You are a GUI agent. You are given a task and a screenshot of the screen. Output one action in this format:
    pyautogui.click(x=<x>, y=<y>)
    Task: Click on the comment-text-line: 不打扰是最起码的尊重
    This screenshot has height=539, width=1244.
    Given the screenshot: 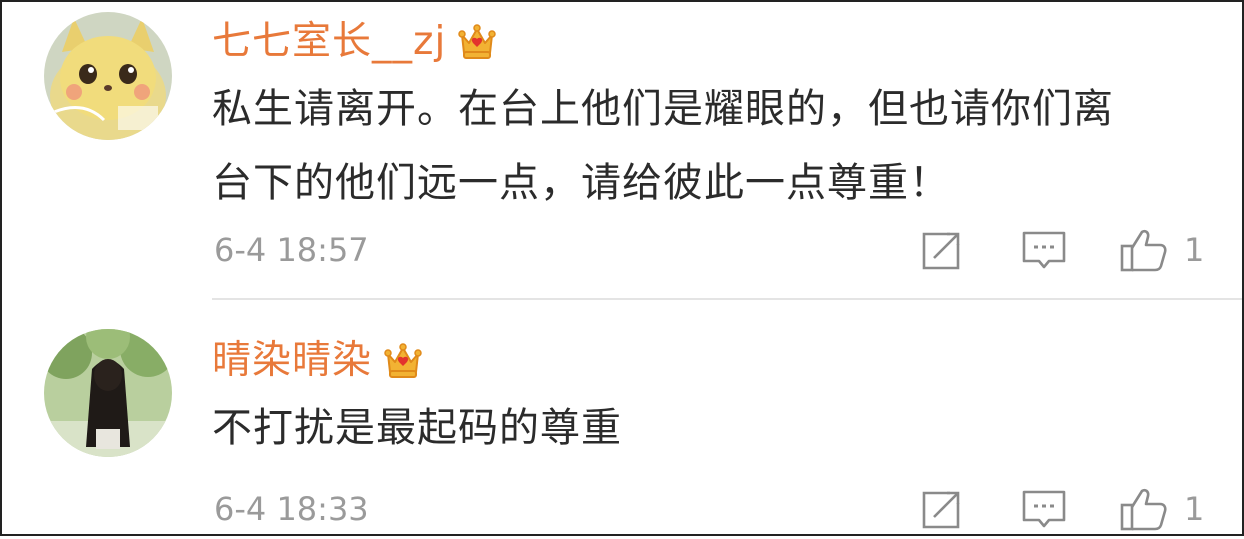 What is the action you would take?
    pyautogui.click(x=417, y=428)
    